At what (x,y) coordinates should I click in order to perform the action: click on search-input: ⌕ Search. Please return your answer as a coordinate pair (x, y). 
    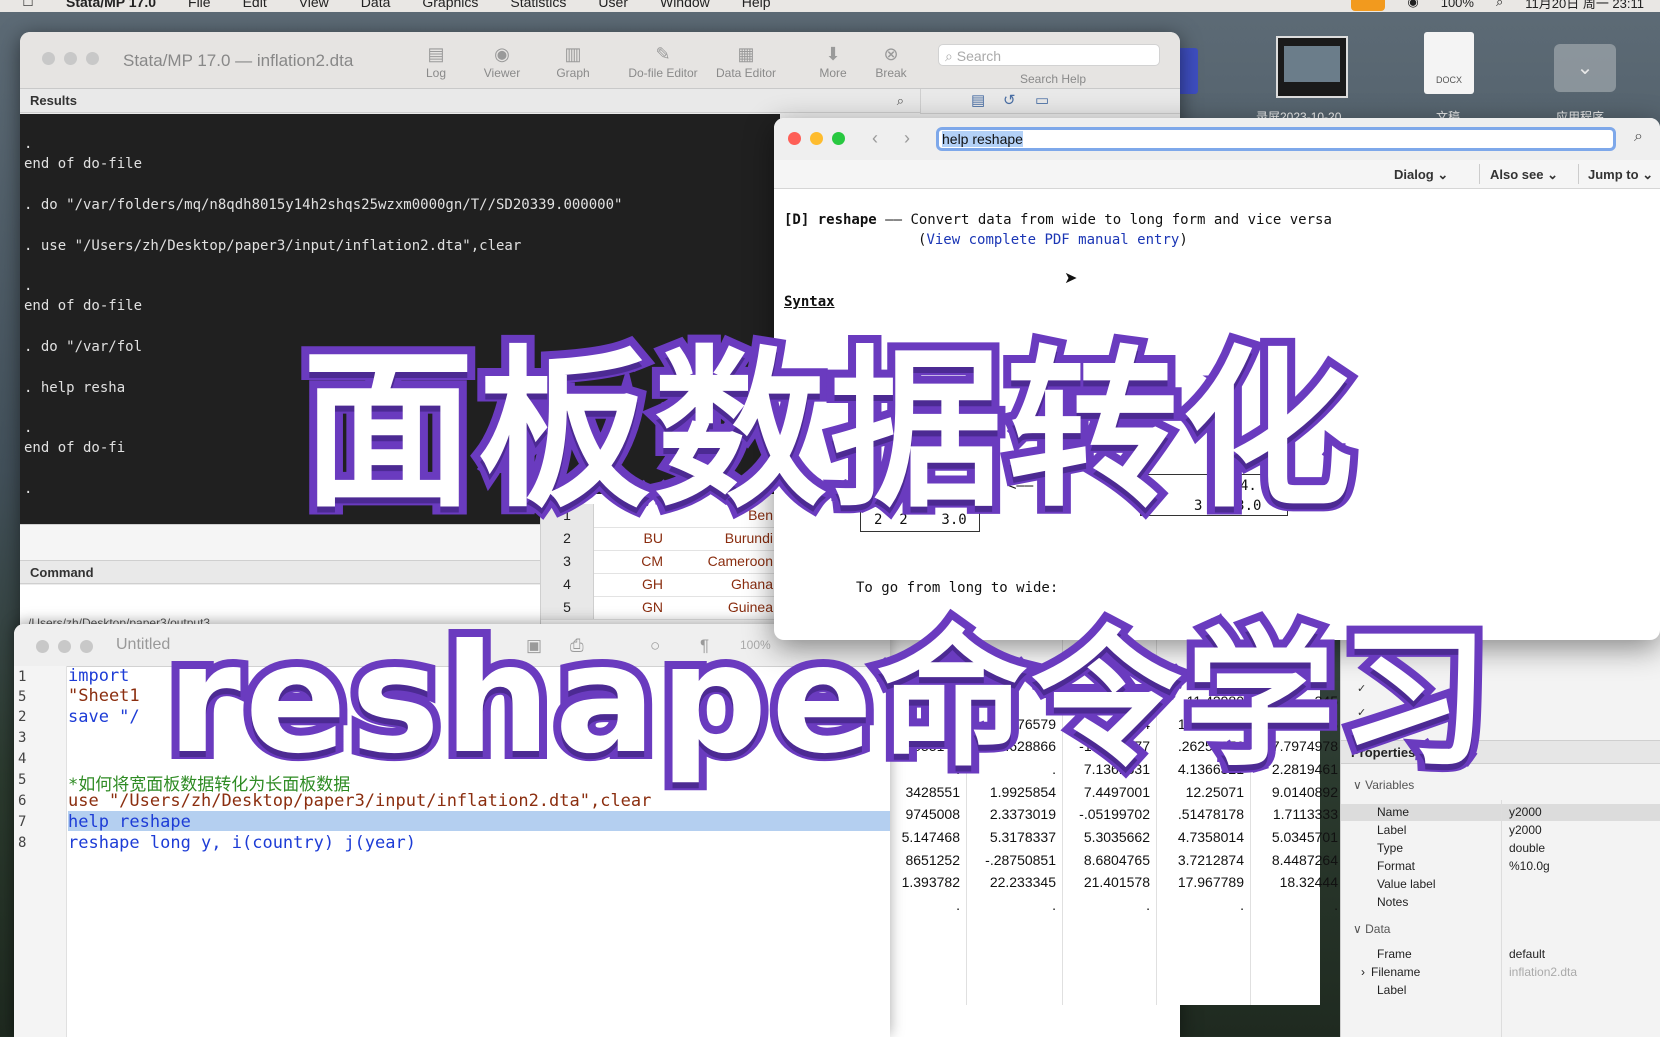
    Looking at the image, I should click on (1049, 55).